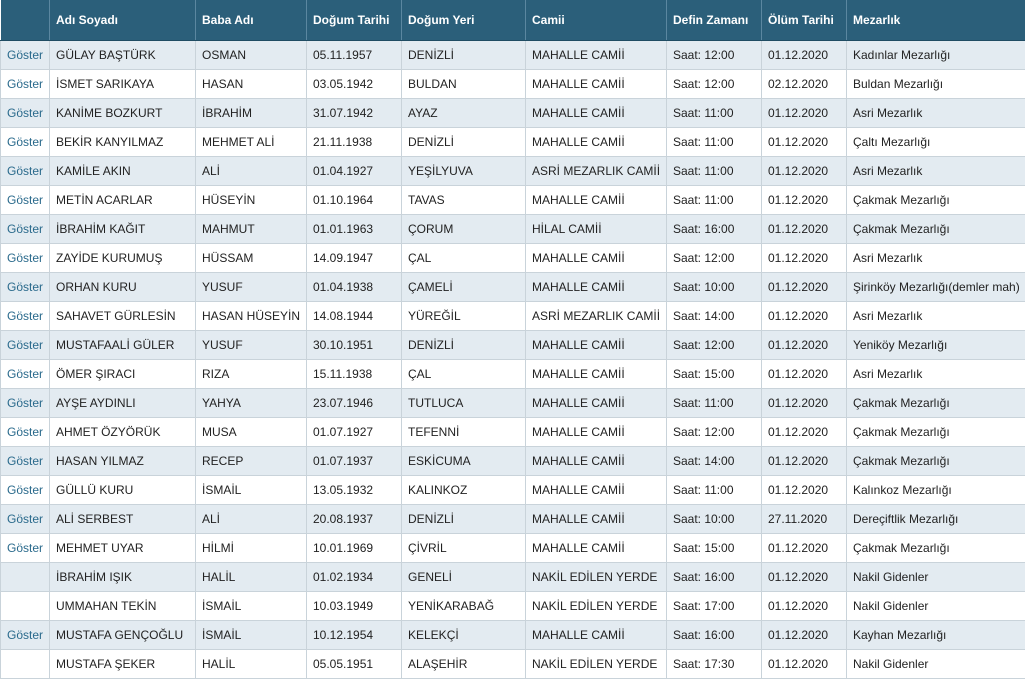 Image resolution: width=1025 pixels, height=681 pixels. What do you see at coordinates (122, 403) in the screenshot?
I see `cell-name: AYŞE AYDINLI` at bounding box center [122, 403].